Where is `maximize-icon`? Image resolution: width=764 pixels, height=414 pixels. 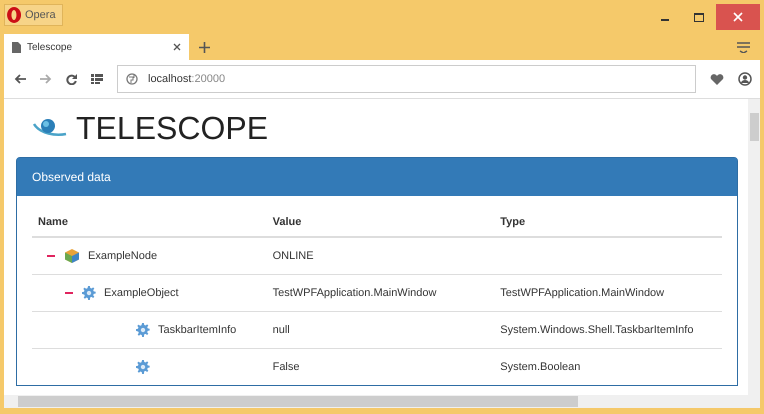
maximize-icon is located at coordinates (699, 17).